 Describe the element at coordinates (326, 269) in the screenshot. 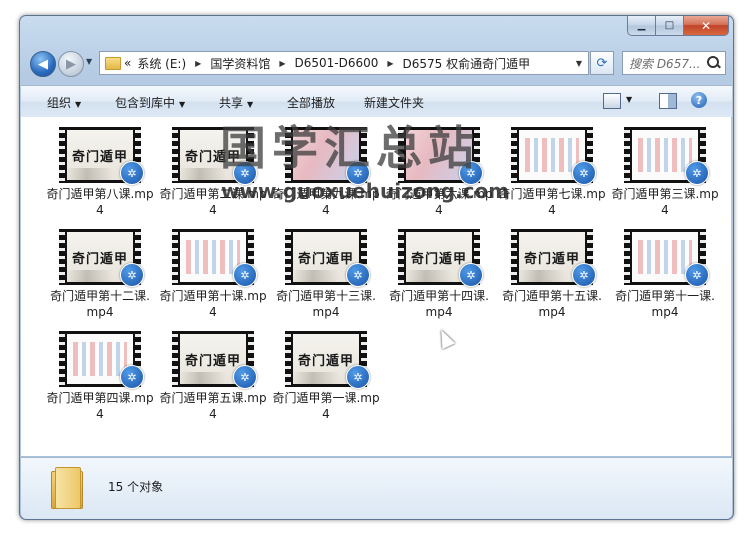

I see `file-item: 奇门遁甲 ✲ 奇门遁甲第十三课.mp4` at that location.